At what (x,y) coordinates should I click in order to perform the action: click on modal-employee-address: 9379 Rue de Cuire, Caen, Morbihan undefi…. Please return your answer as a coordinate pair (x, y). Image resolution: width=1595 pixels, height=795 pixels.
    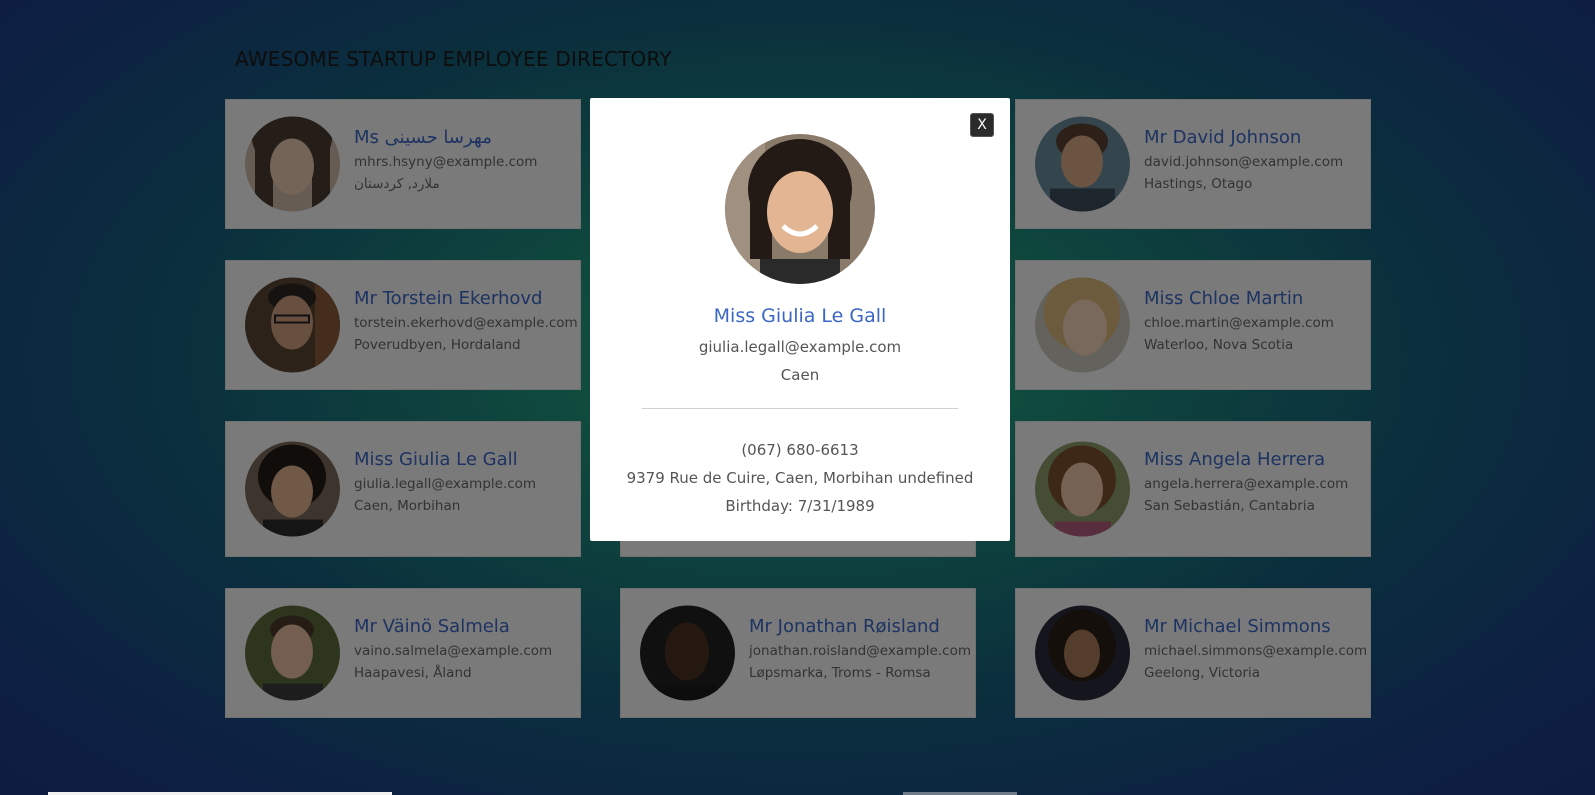
    Looking at the image, I should click on (800, 478).